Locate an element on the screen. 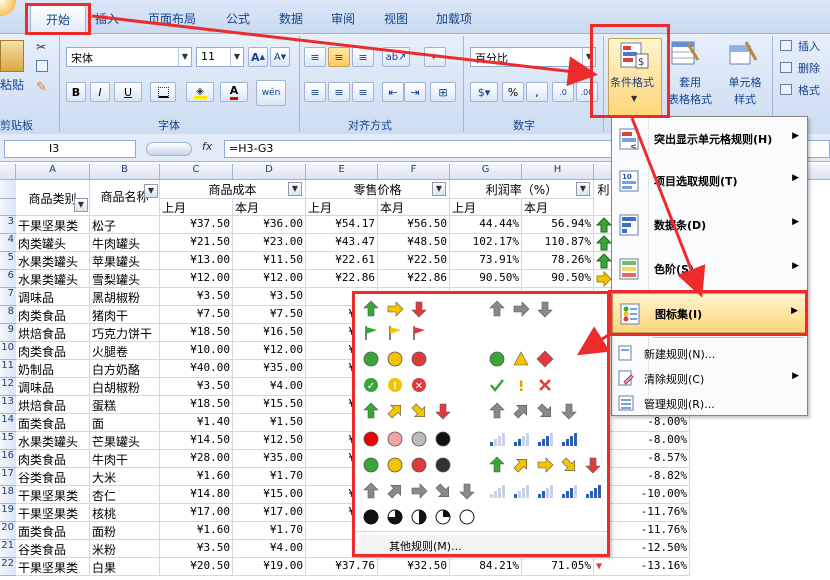 This screenshot has width=830, height=580. arrow-menu-to-gallery is located at coordinates (593, 341).